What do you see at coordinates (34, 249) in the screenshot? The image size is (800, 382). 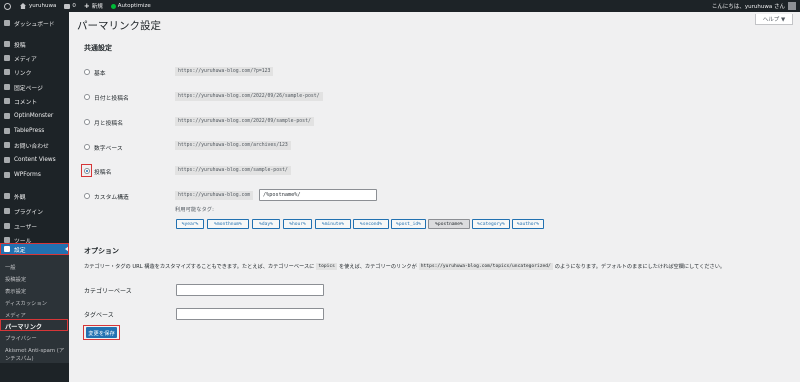 I see `highlight-box-settings` at bounding box center [34, 249].